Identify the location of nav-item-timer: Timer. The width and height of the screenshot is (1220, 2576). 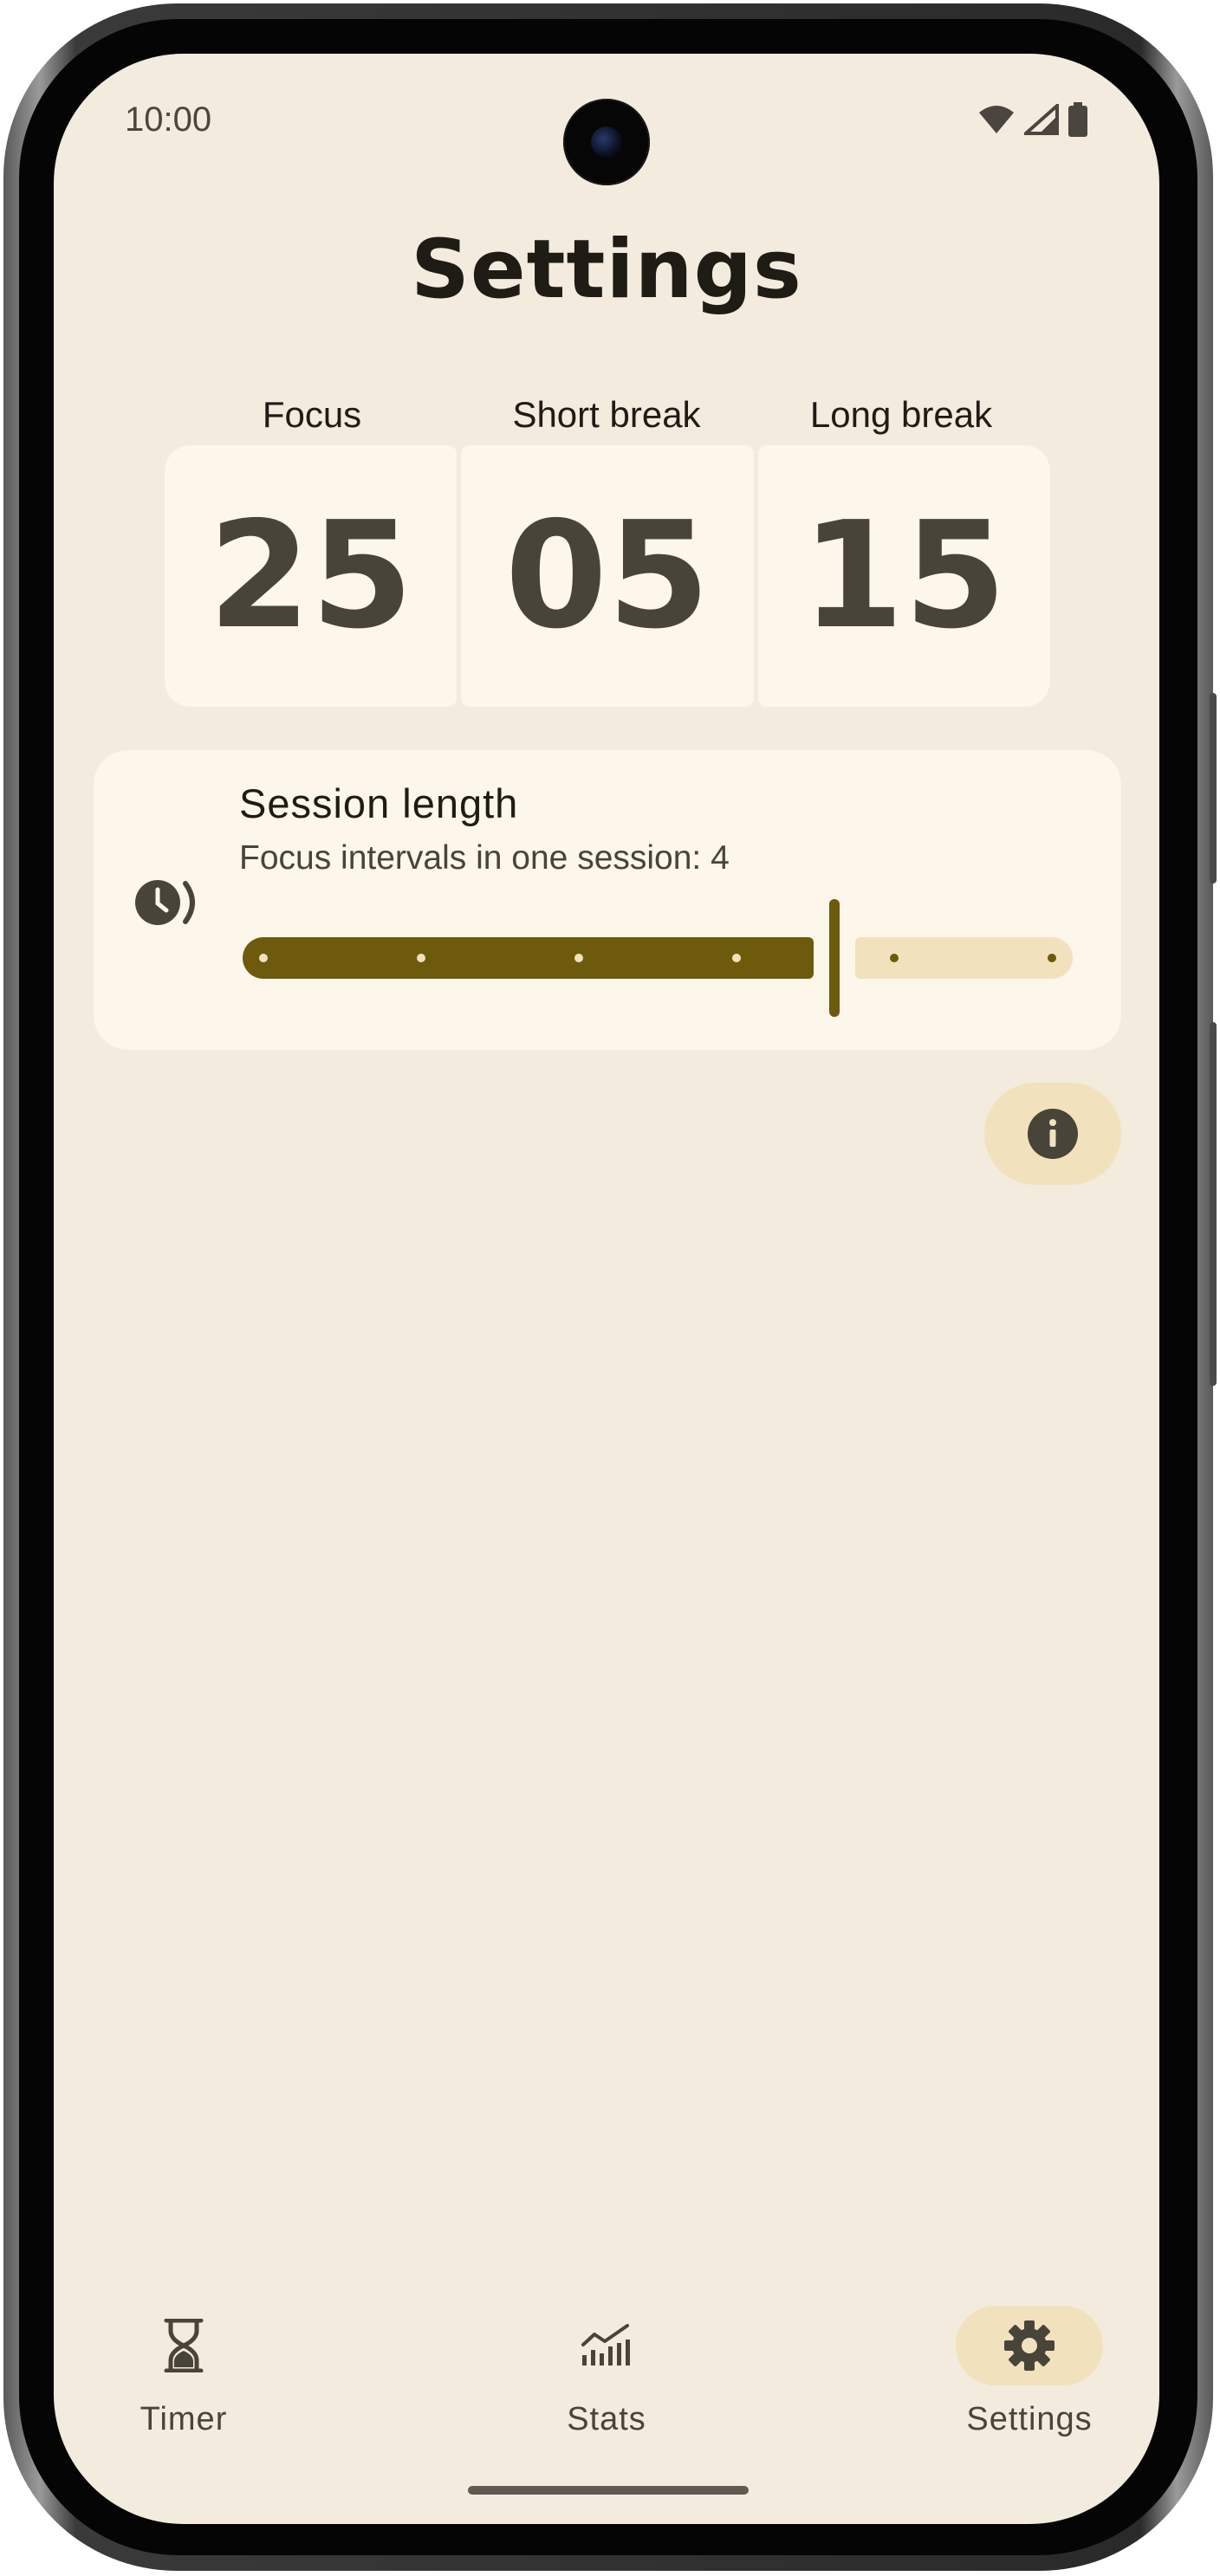
(184, 2372).